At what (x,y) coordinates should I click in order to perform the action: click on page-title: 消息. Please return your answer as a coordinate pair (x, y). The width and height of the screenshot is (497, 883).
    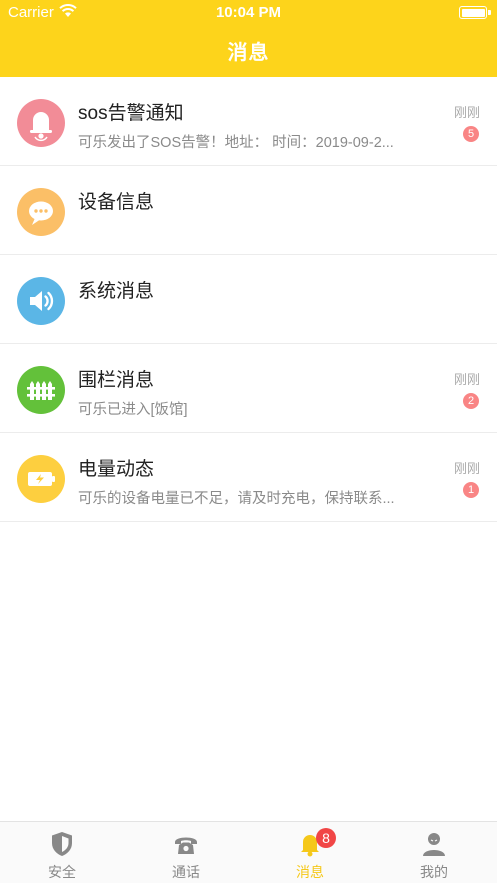
    Looking at the image, I should click on (248, 53).